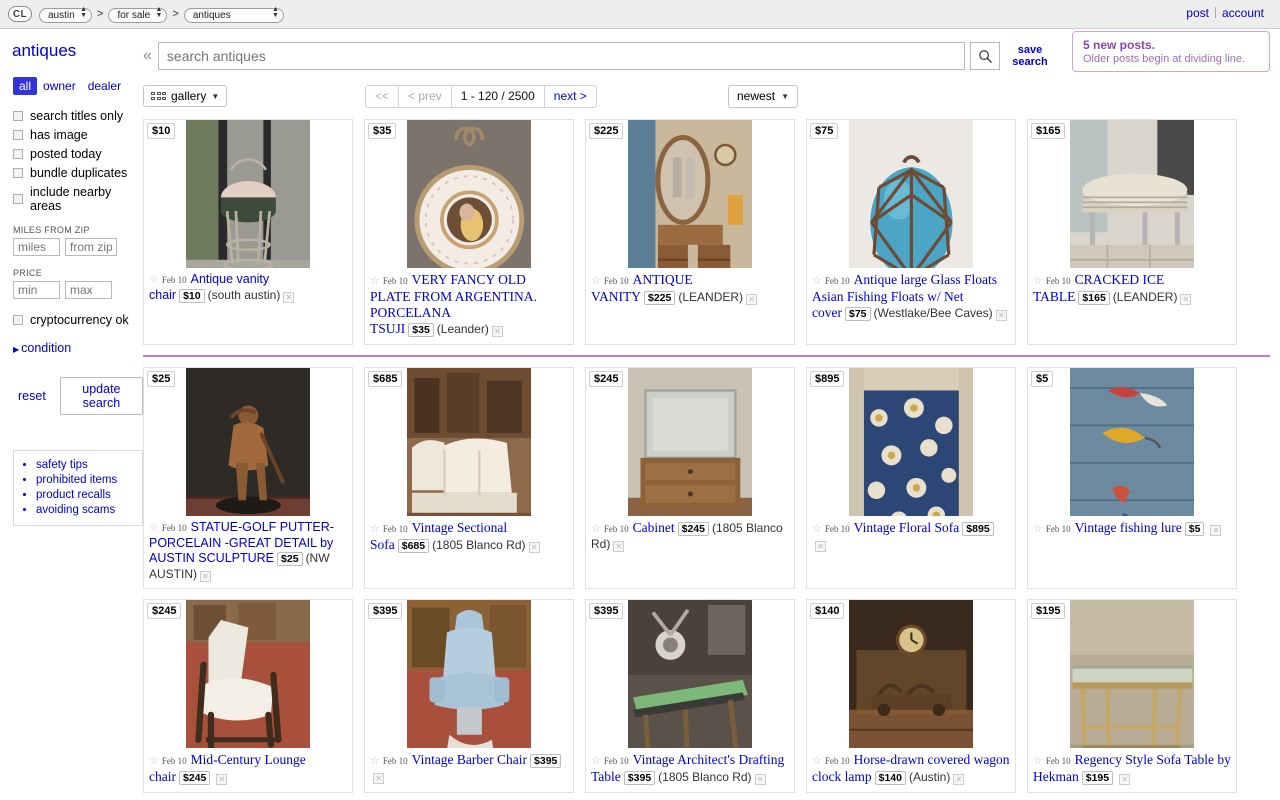 This screenshot has width=1280, height=800. I want to click on seller-filter-owner: owner, so click(59, 86).